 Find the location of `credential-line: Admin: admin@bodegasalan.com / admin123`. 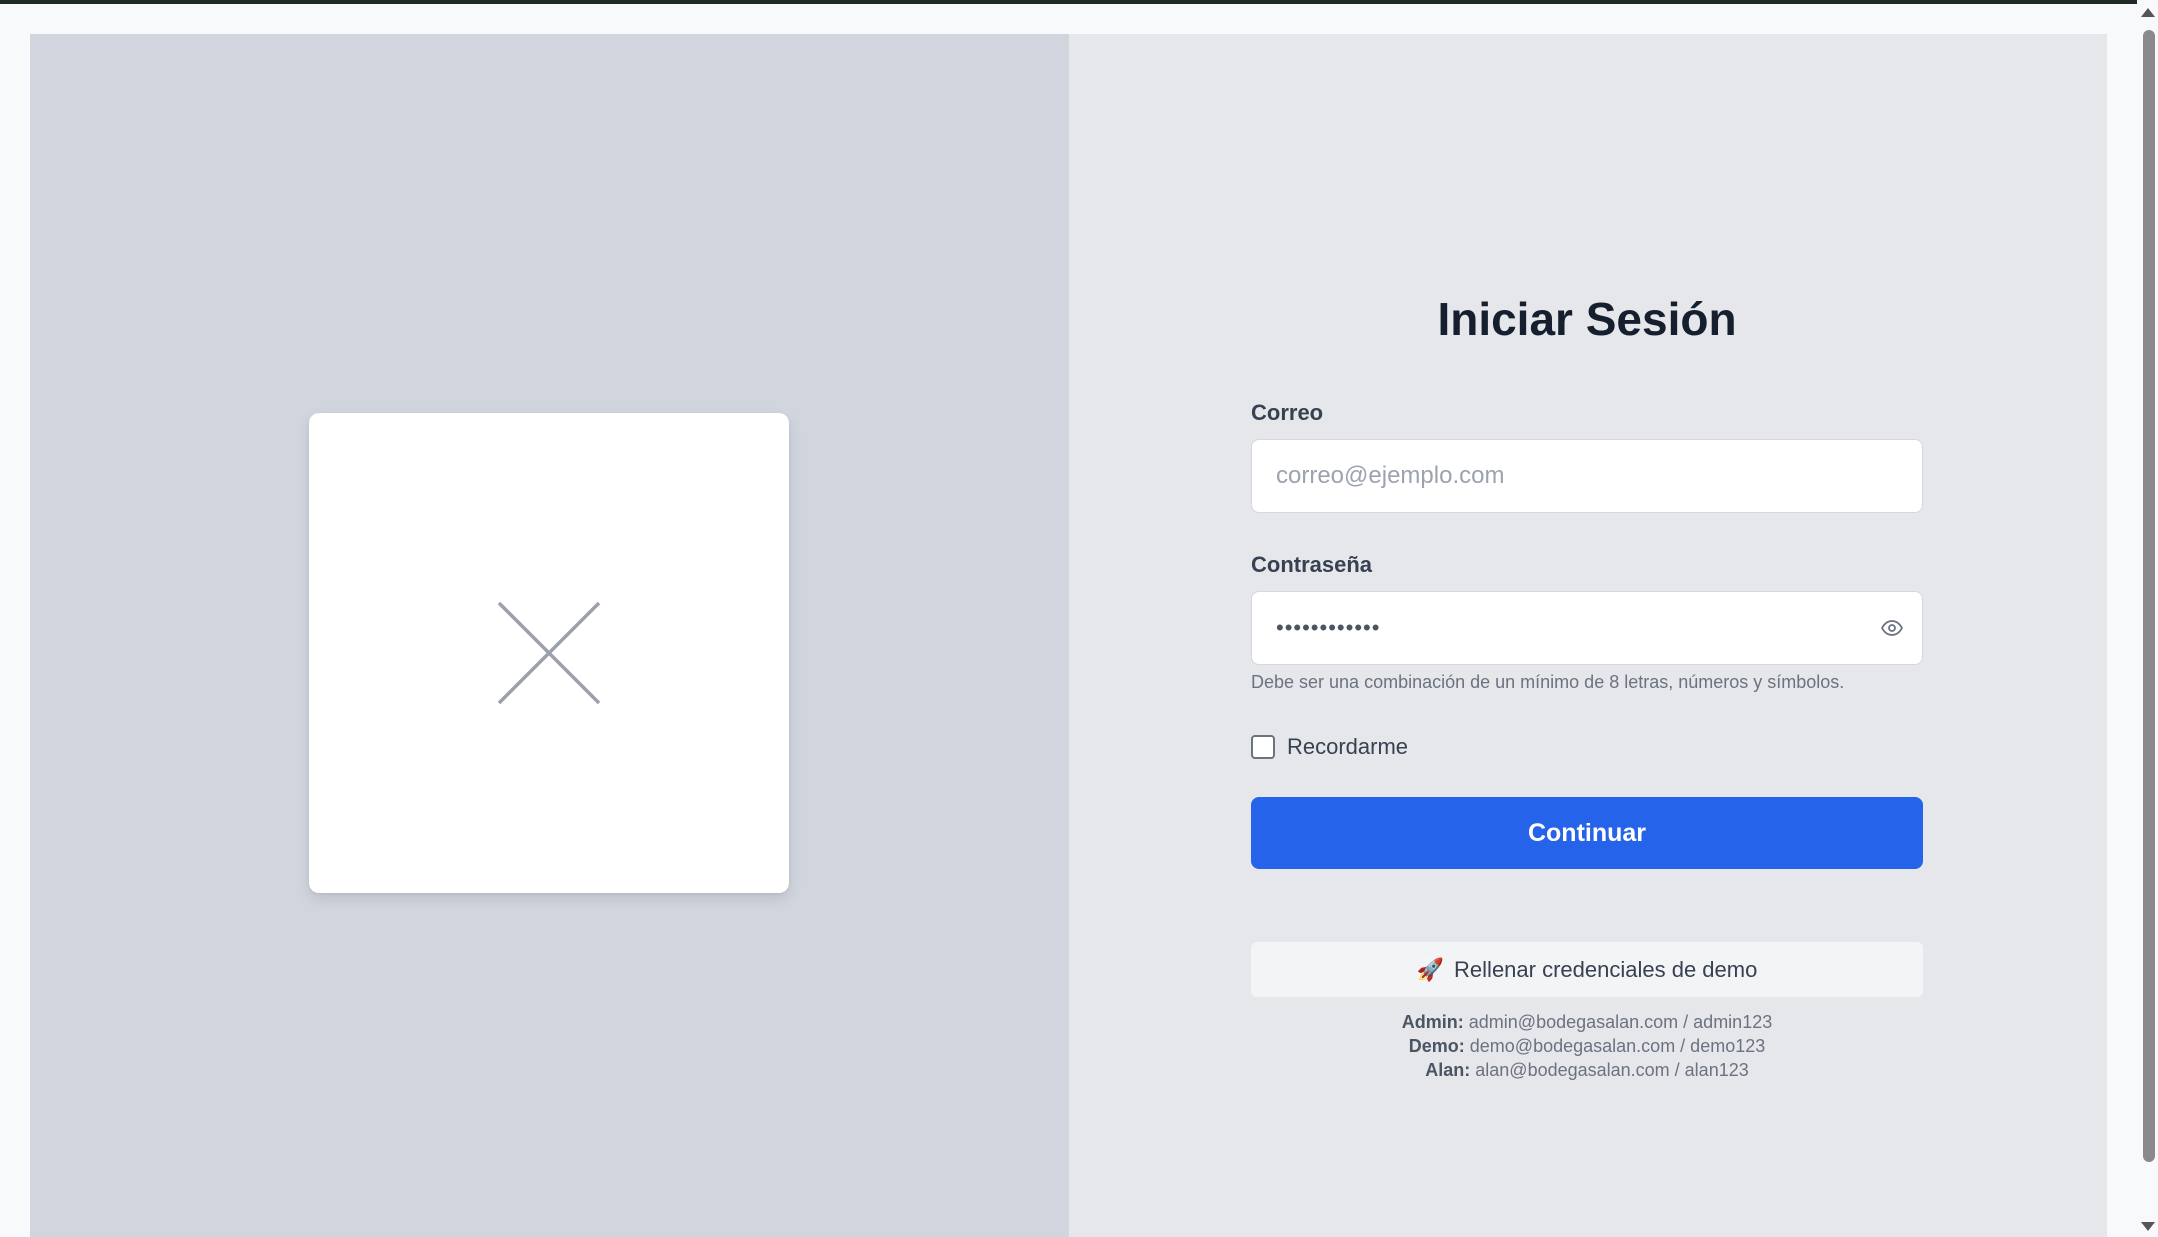

credential-line: Admin: admin@bodegasalan.com / admin123 is located at coordinates (1587, 1022).